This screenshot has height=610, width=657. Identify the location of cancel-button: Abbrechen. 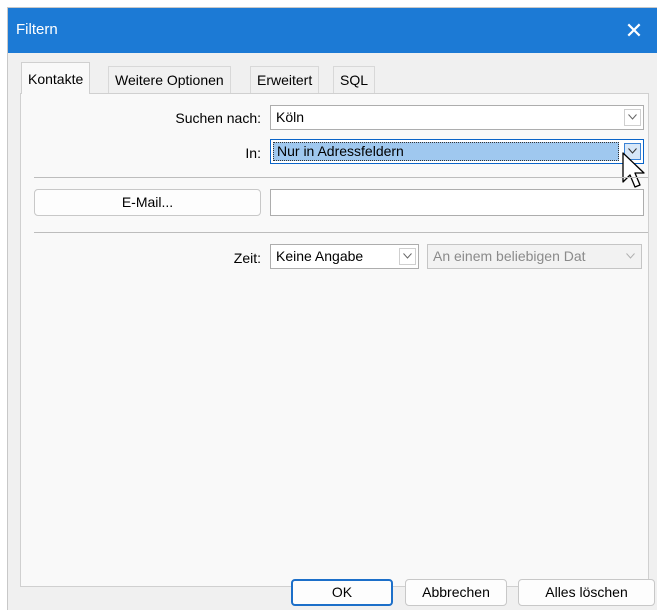
(456, 592).